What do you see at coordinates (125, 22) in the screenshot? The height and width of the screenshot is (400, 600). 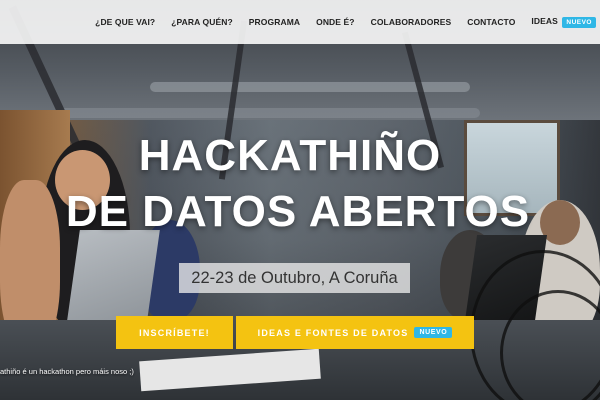 I see `nav-item-de-que-vai: ¿DE QUE VAI?` at bounding box center [125, 22].